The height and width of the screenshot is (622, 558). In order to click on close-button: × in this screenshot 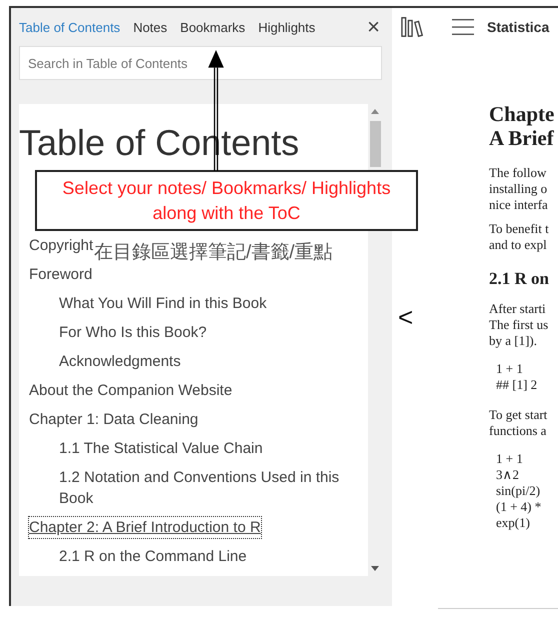, I will do `click(373, 27)`.